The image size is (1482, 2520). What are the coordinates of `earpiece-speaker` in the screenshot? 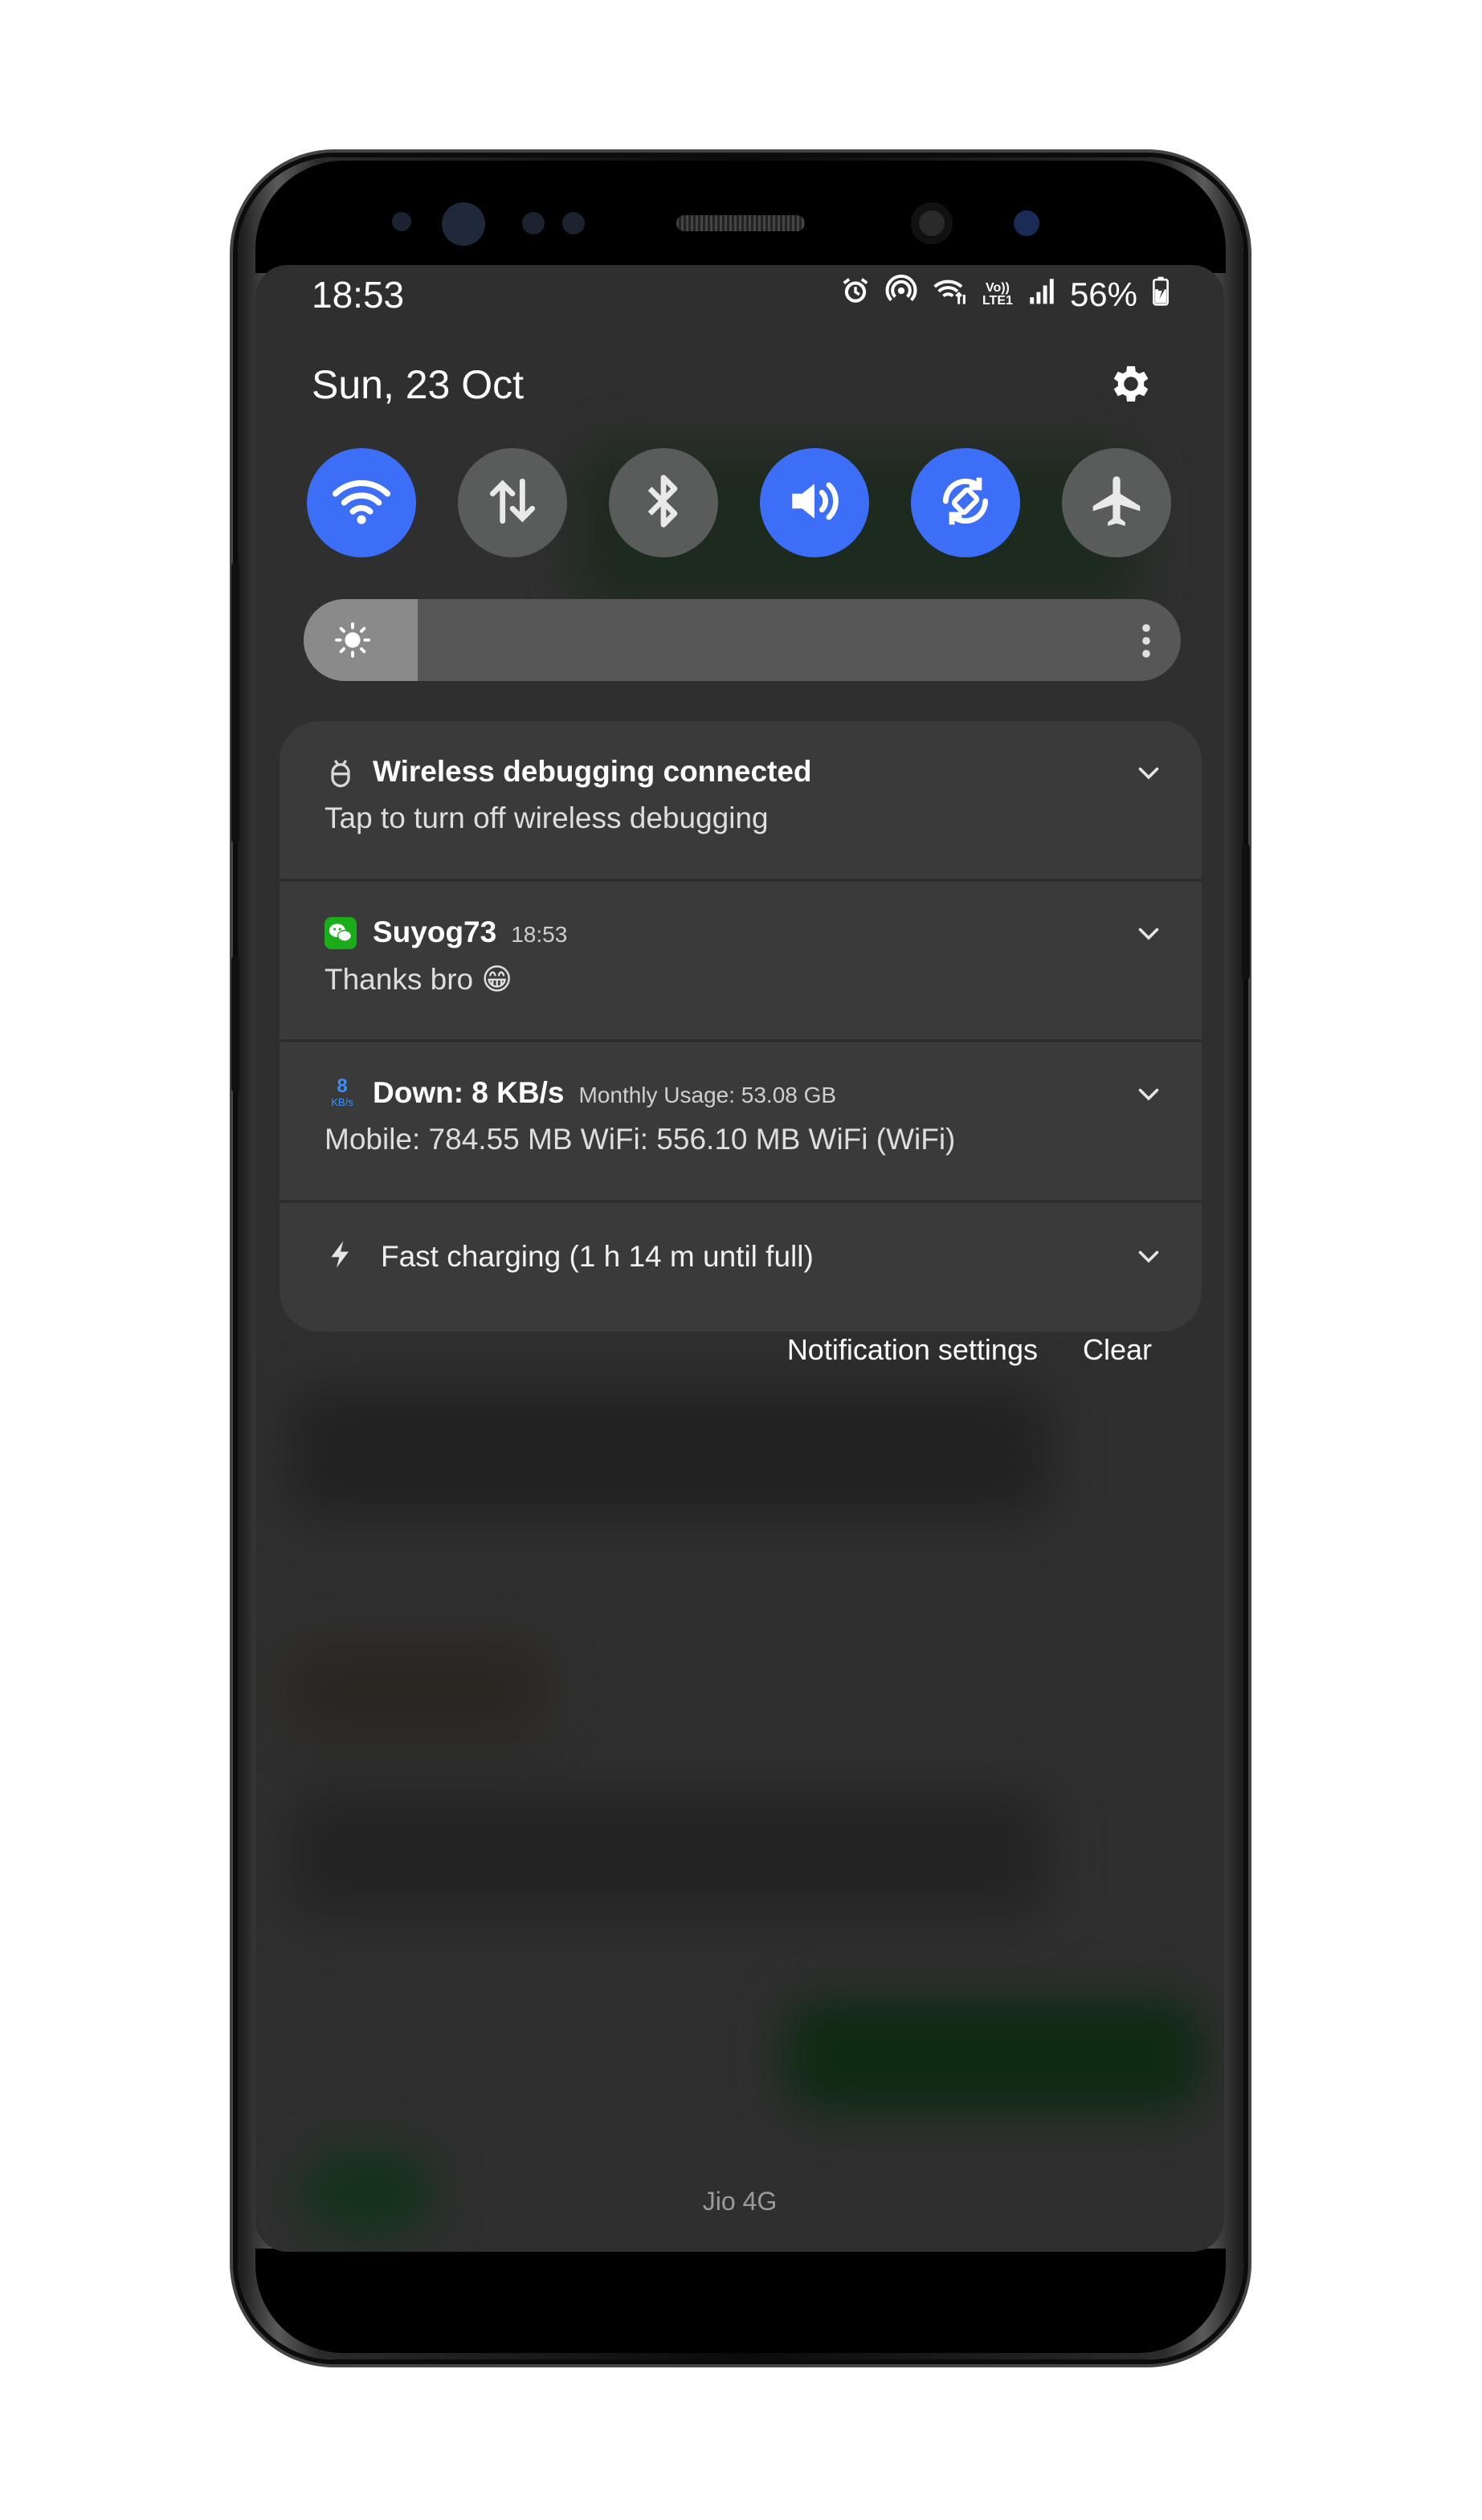 It's located at (740, 223).